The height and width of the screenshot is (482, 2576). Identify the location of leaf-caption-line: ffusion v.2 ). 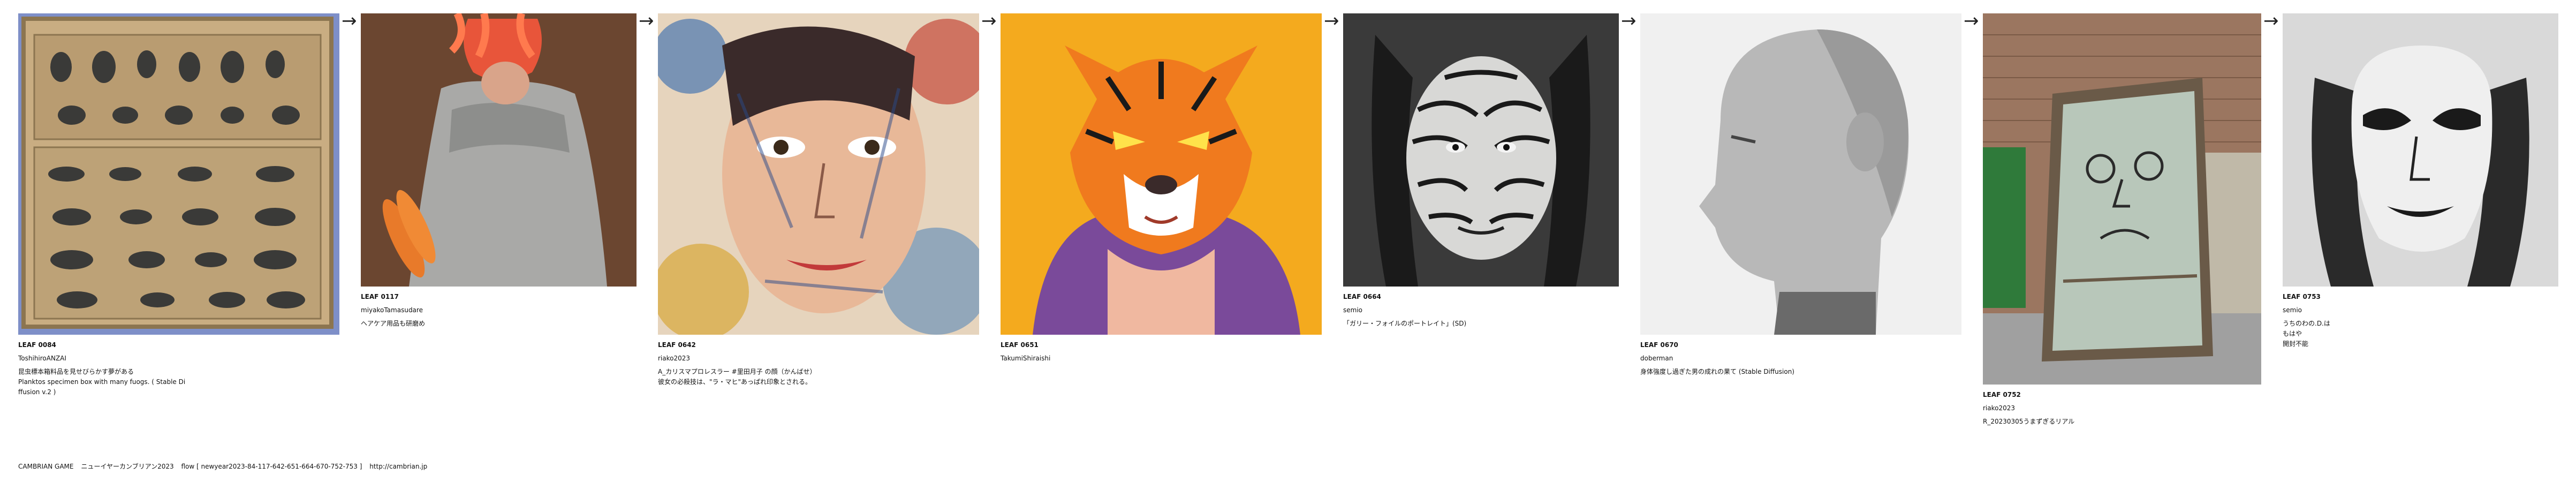
(37, 392).